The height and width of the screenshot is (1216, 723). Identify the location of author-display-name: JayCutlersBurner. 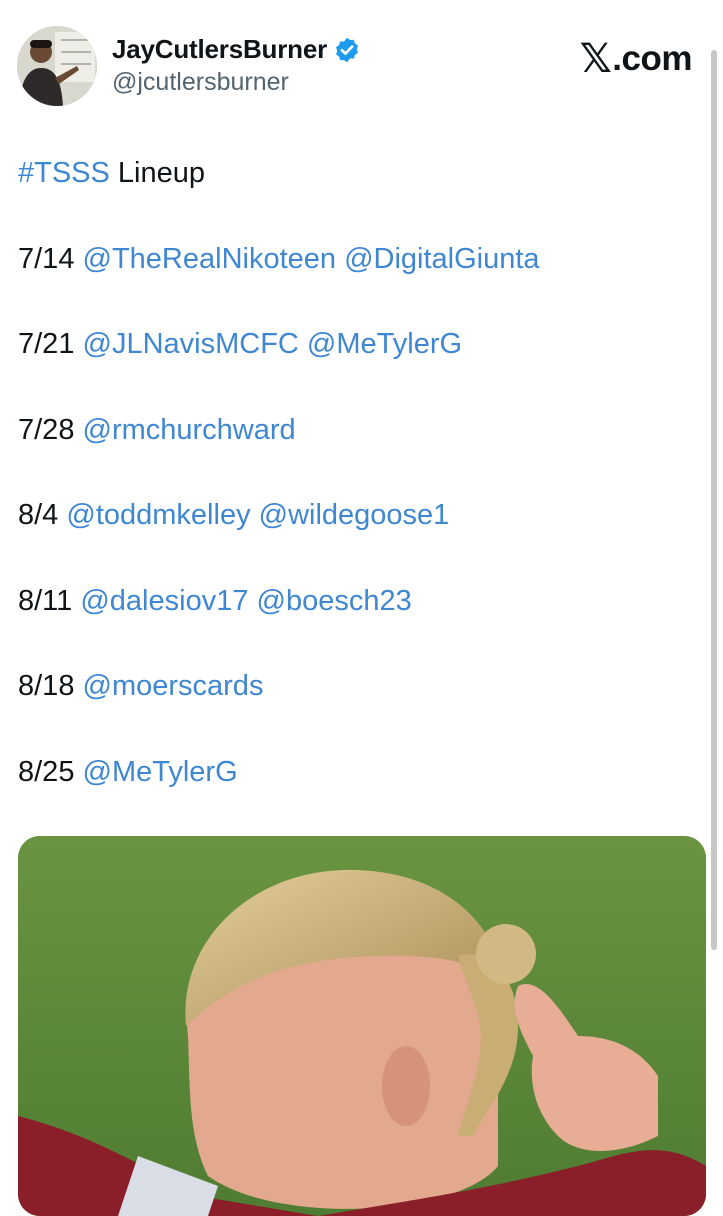
(219, 49).